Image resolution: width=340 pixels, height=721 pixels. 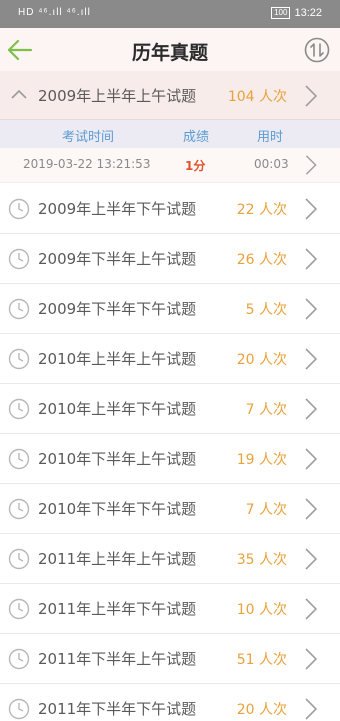 I want to click on record-score: 1分, so click(x=195, y=166).